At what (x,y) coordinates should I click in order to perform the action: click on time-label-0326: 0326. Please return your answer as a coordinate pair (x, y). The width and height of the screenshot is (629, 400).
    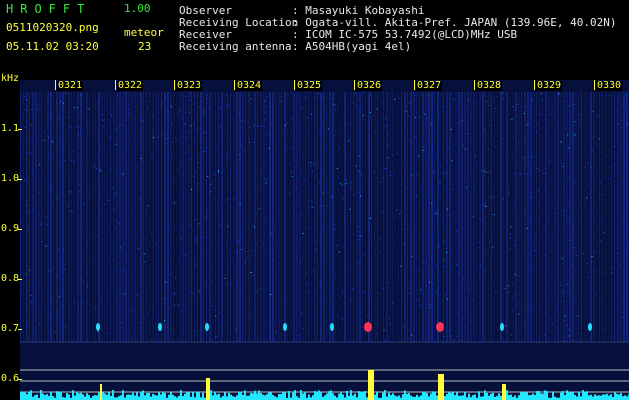
    Looking at the image, I should click on (369, 85).